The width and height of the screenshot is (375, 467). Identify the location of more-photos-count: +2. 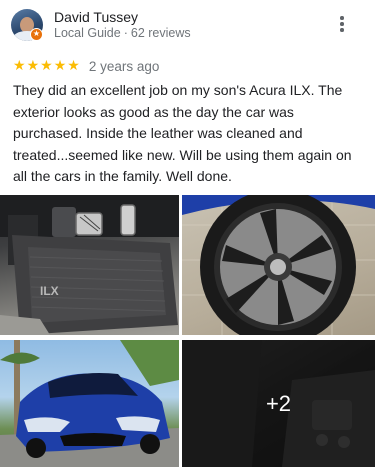
(278, 403).